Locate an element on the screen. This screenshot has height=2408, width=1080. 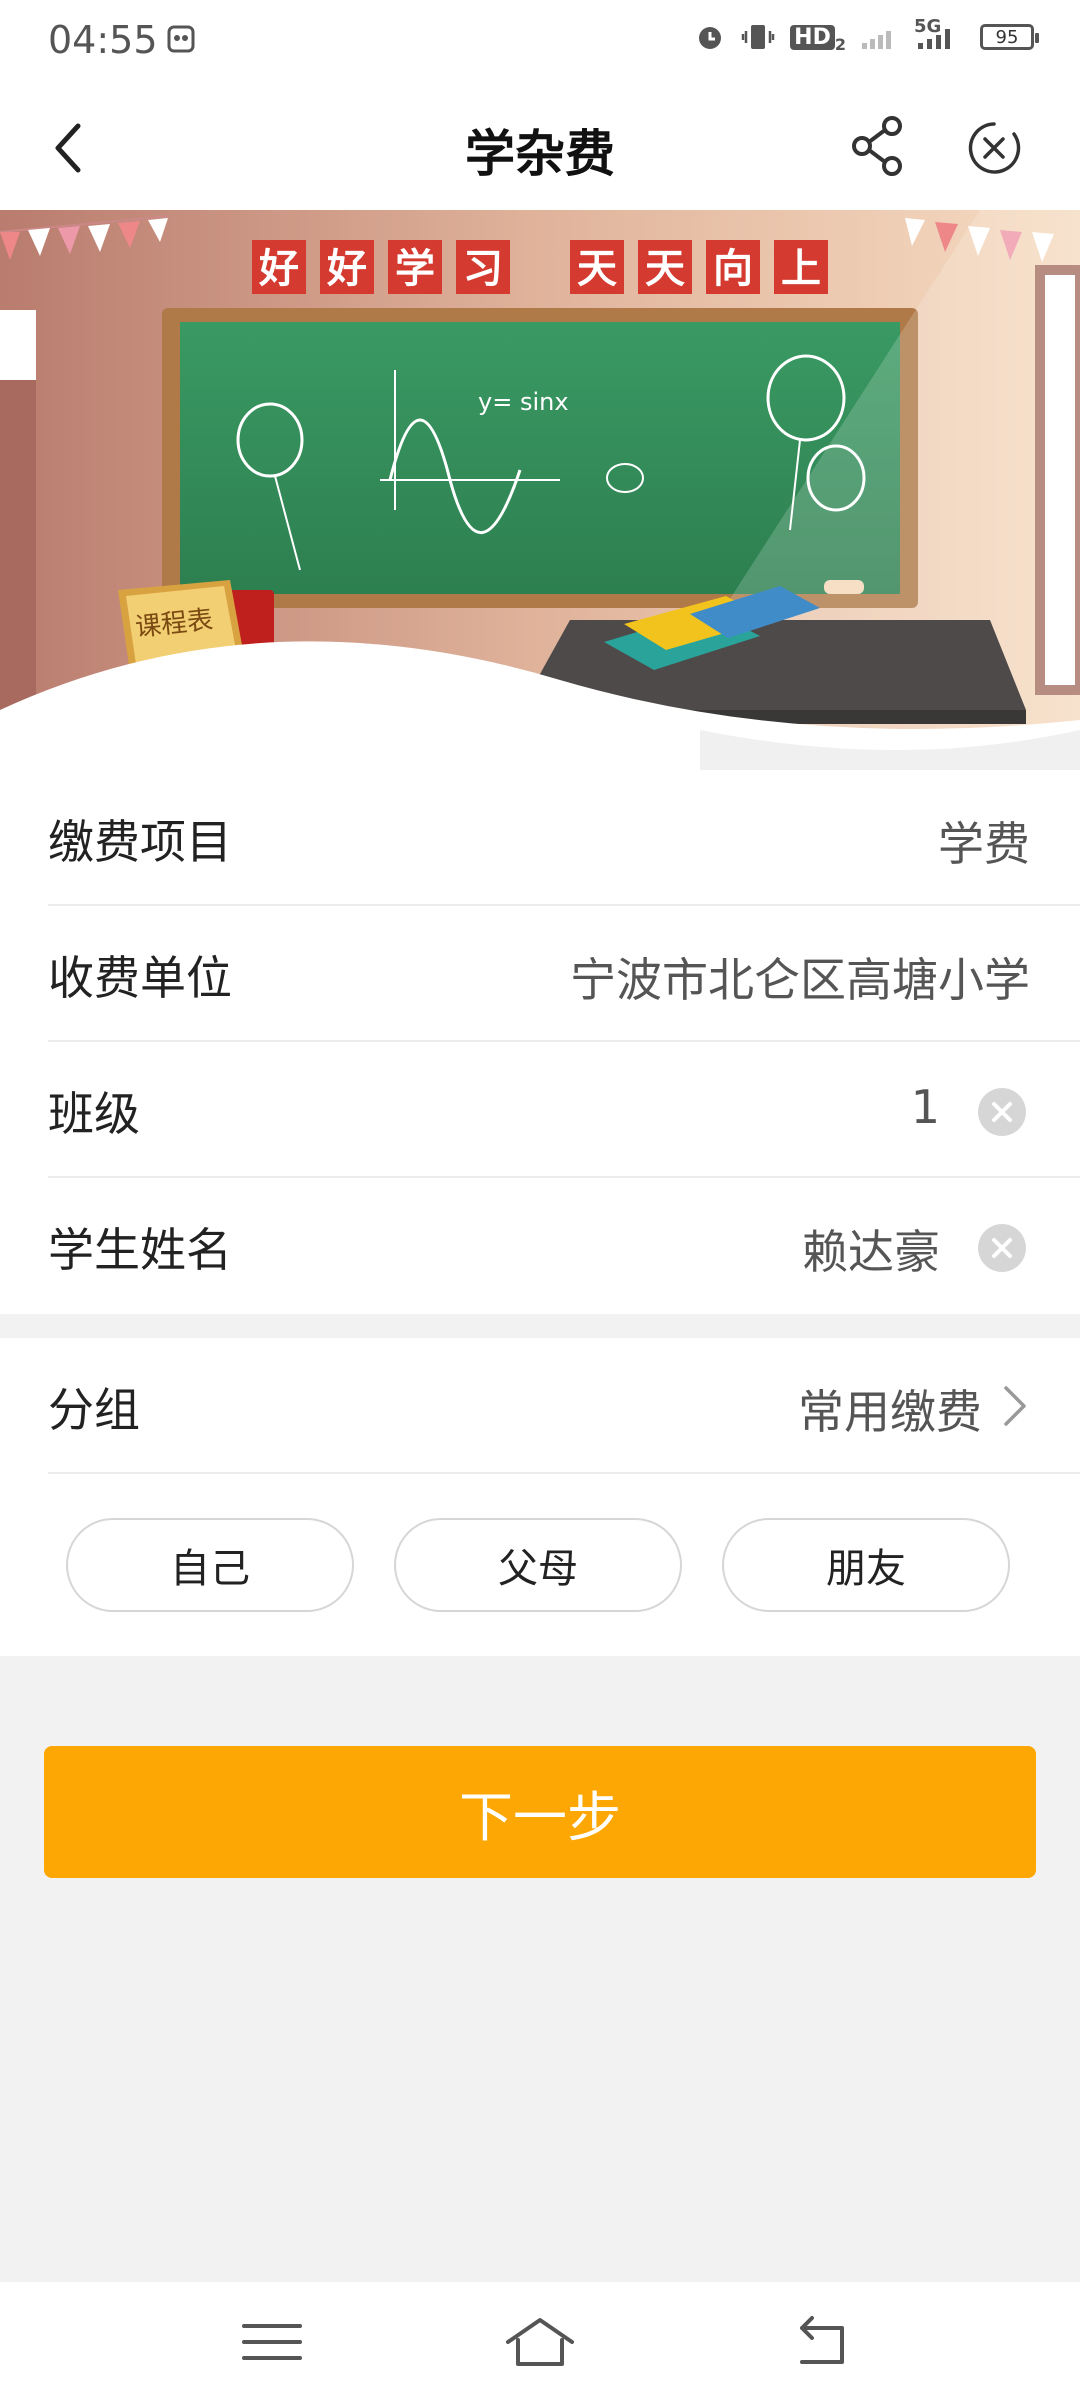
top-nav-bar: 学杂费 is located at coordinates (540, 147).